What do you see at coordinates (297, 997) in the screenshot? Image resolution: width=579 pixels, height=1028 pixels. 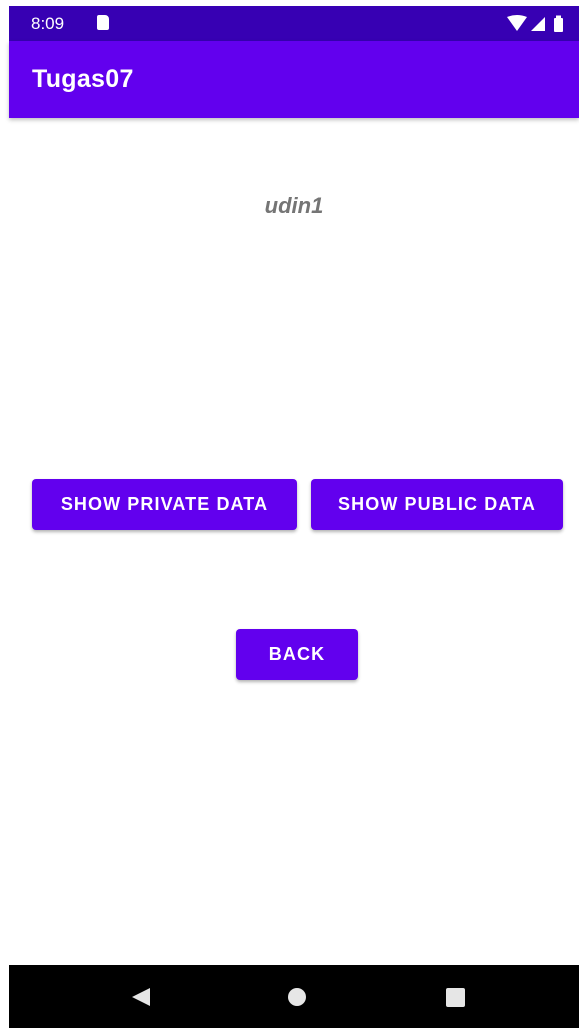 I see `home-icon` at bounding box center [297, 997].